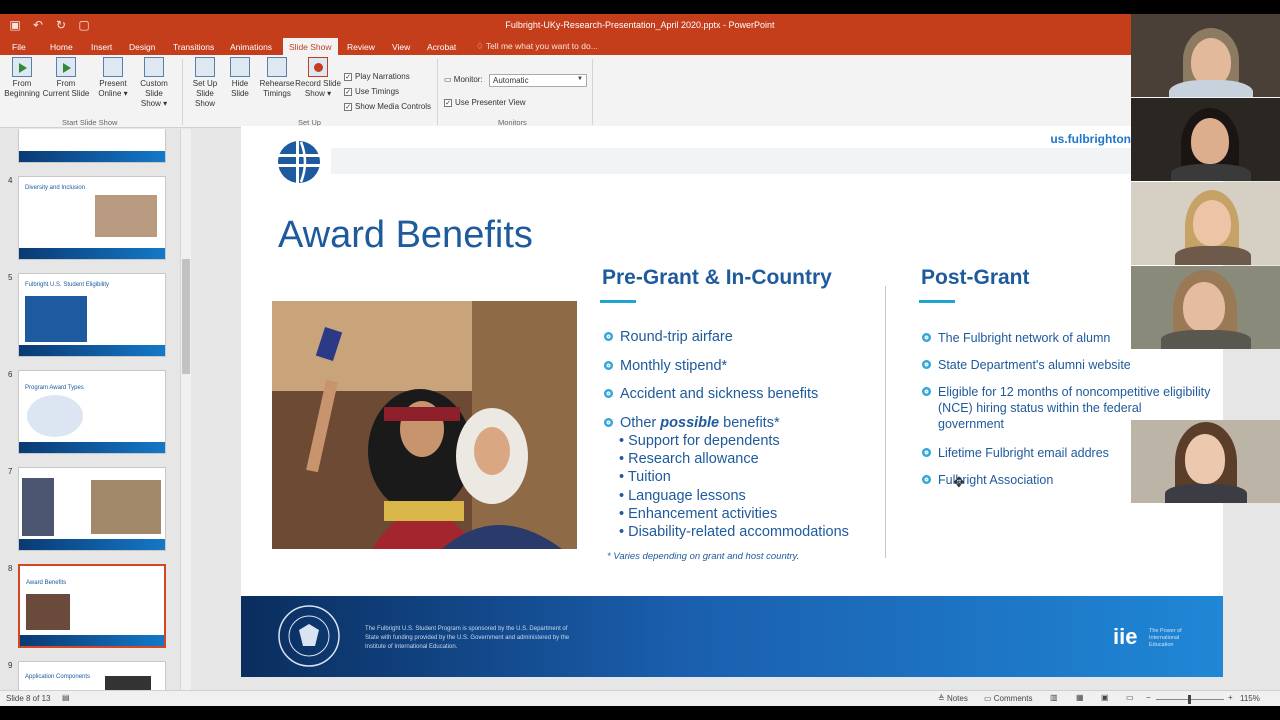 The image size is (1280, 720). What do you see at coordinates (299, 162) in the screenshot?
I see `fulbright-globe-logo` at bounding box center [299, 162].